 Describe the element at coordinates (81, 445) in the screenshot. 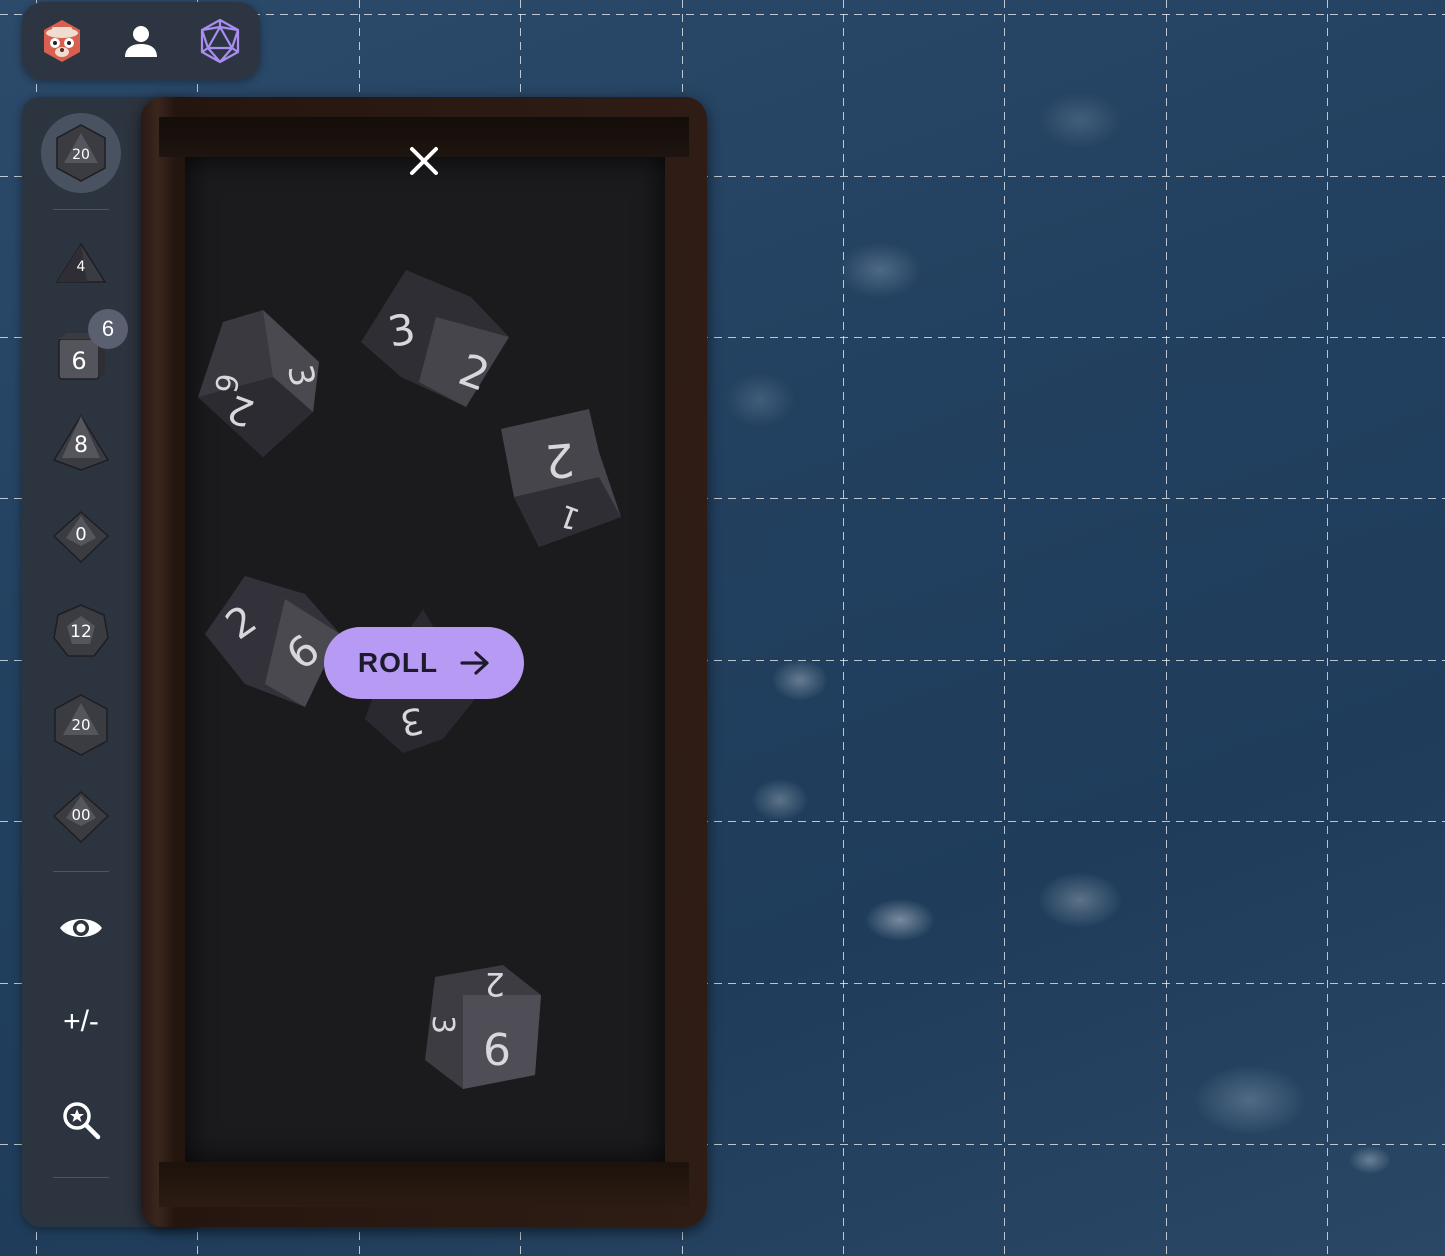

I see `d8-label: 8` at that location.